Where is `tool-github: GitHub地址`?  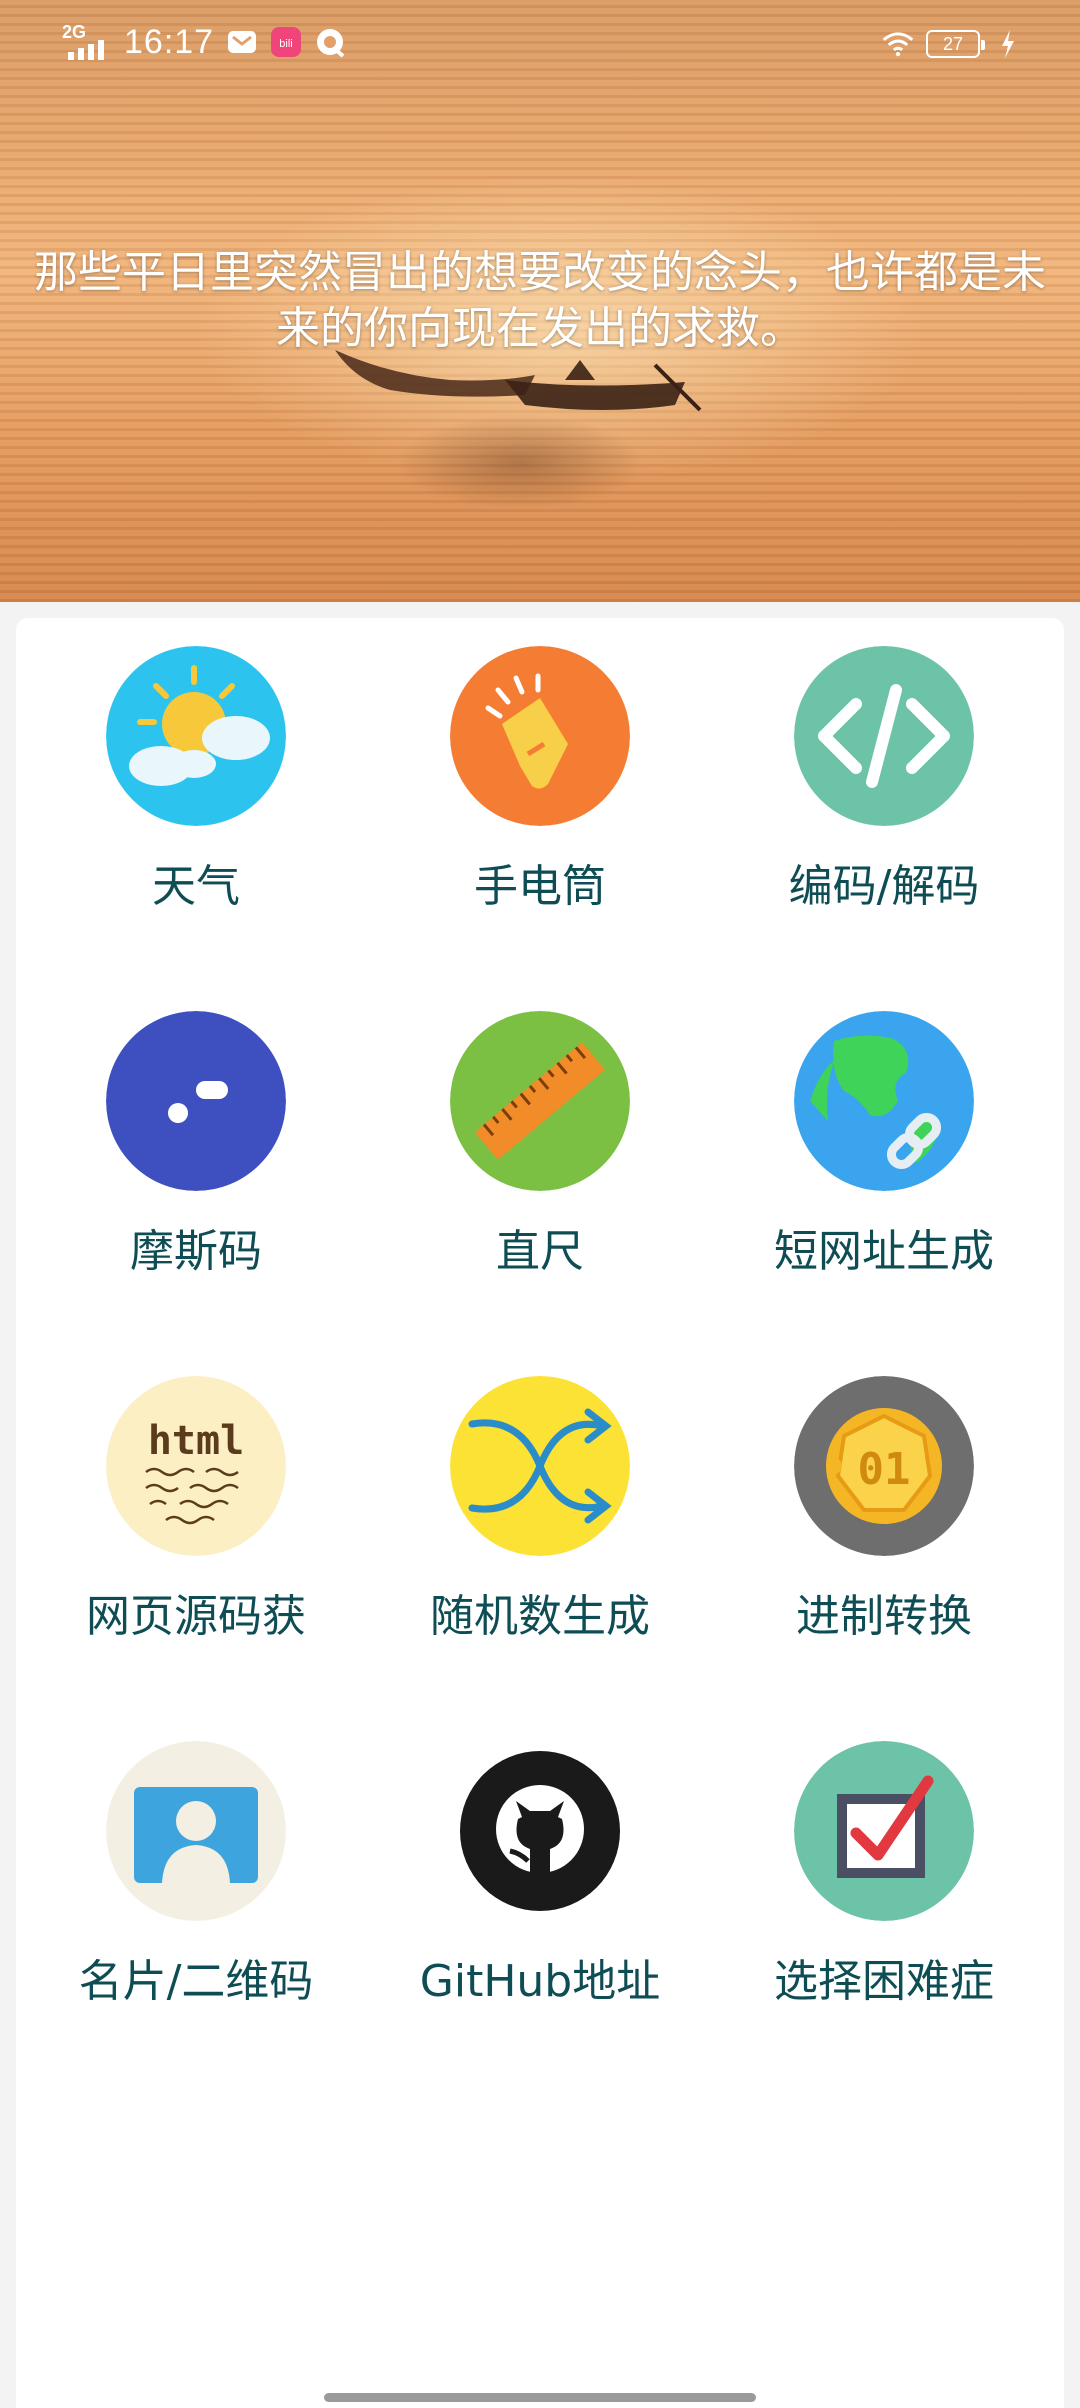 tool-github: GitHub地址 is located at coordinates (540, 1863).